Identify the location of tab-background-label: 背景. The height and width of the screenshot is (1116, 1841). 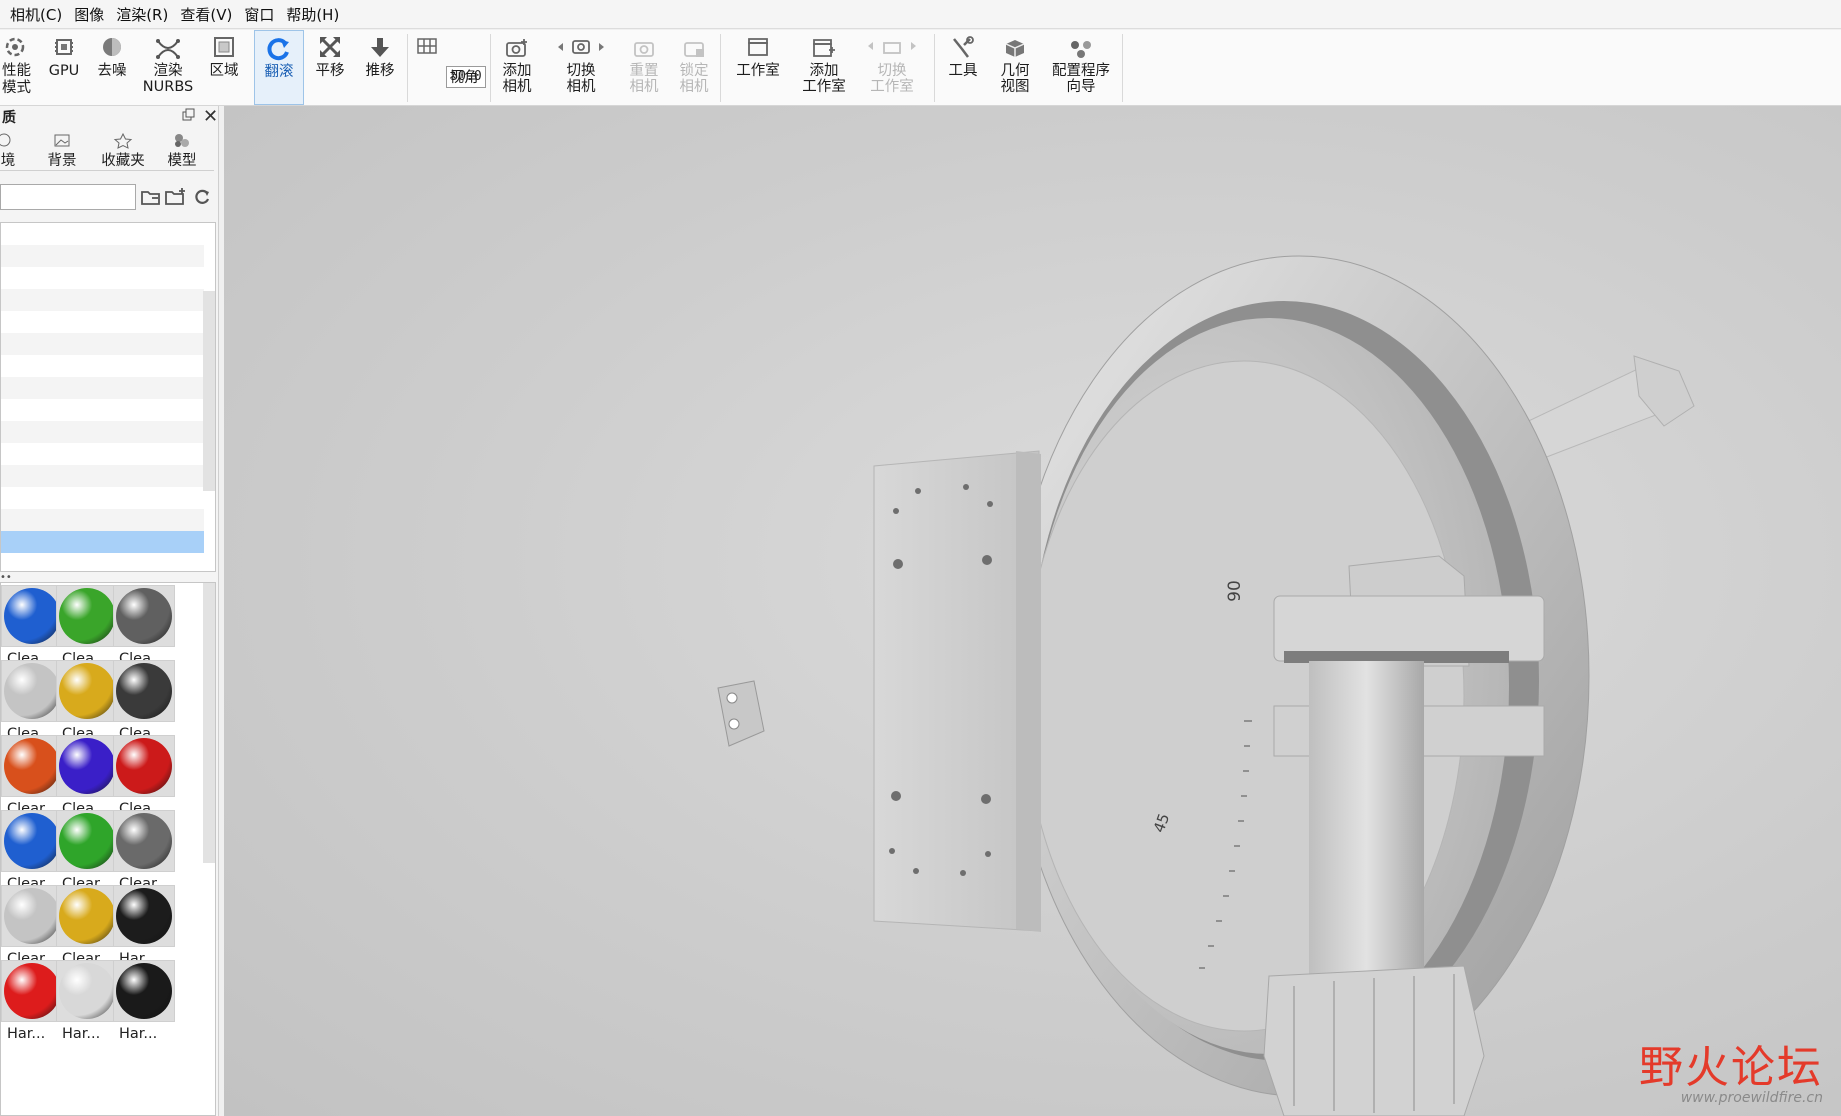
(62, 161).